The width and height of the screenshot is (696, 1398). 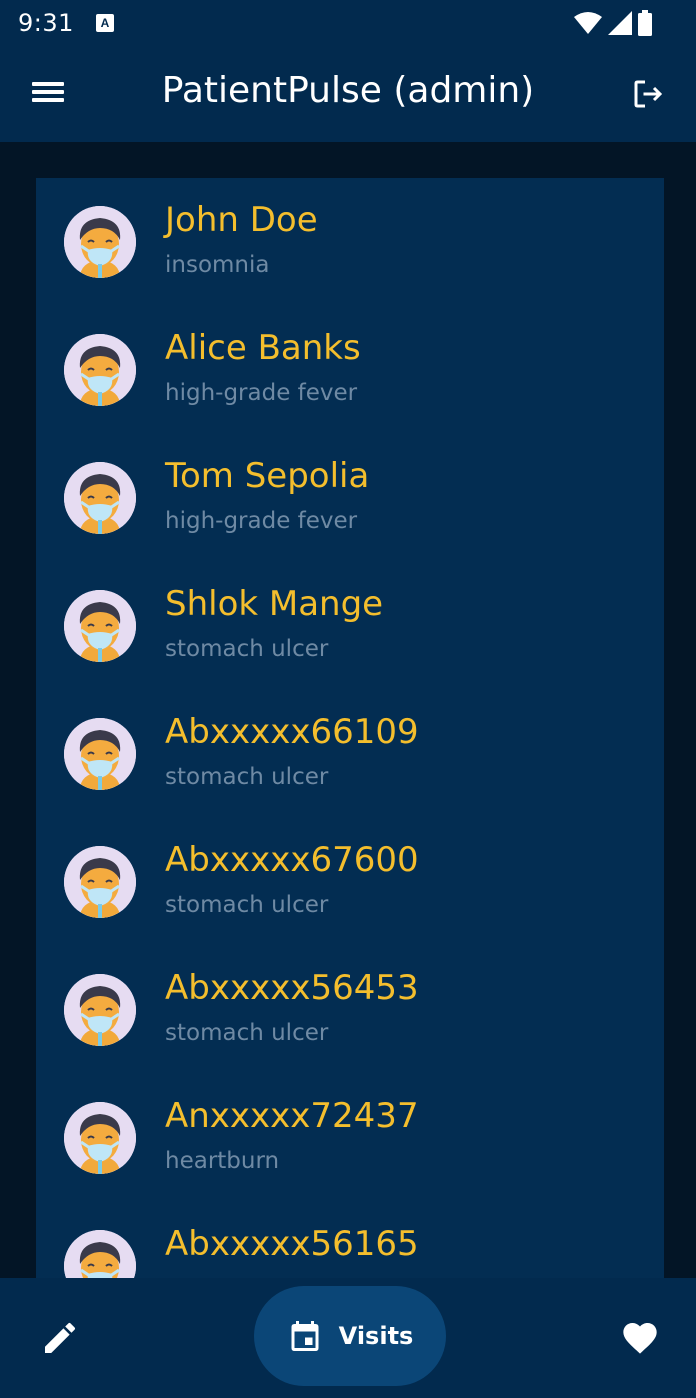 I want to click on bottom-bar: Visits, so click(x=348, y=1338).